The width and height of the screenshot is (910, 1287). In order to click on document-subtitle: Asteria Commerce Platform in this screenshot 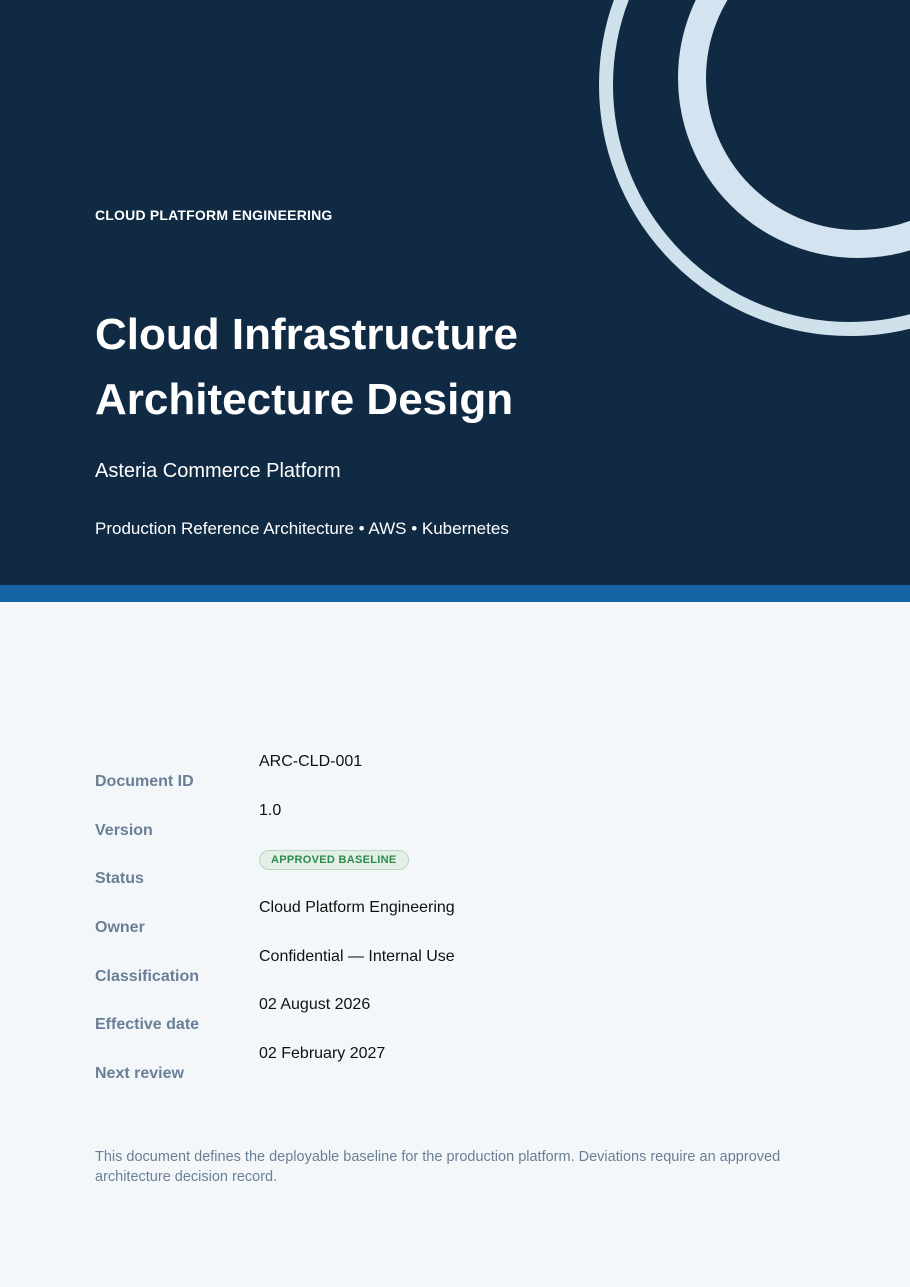, I will do `click(218, 471)`.